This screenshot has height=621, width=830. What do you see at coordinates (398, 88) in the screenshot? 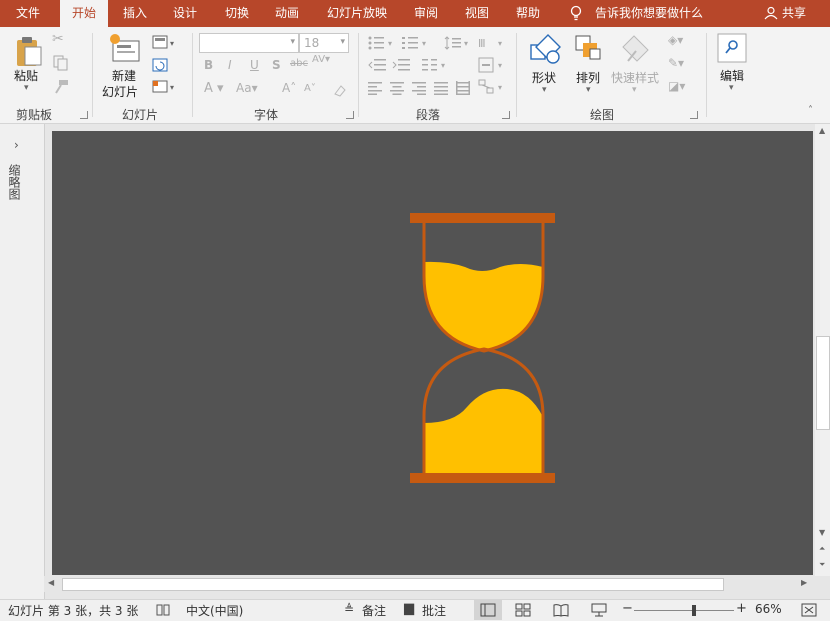
I see `align-center-icon` at bounding box center [398, 88].